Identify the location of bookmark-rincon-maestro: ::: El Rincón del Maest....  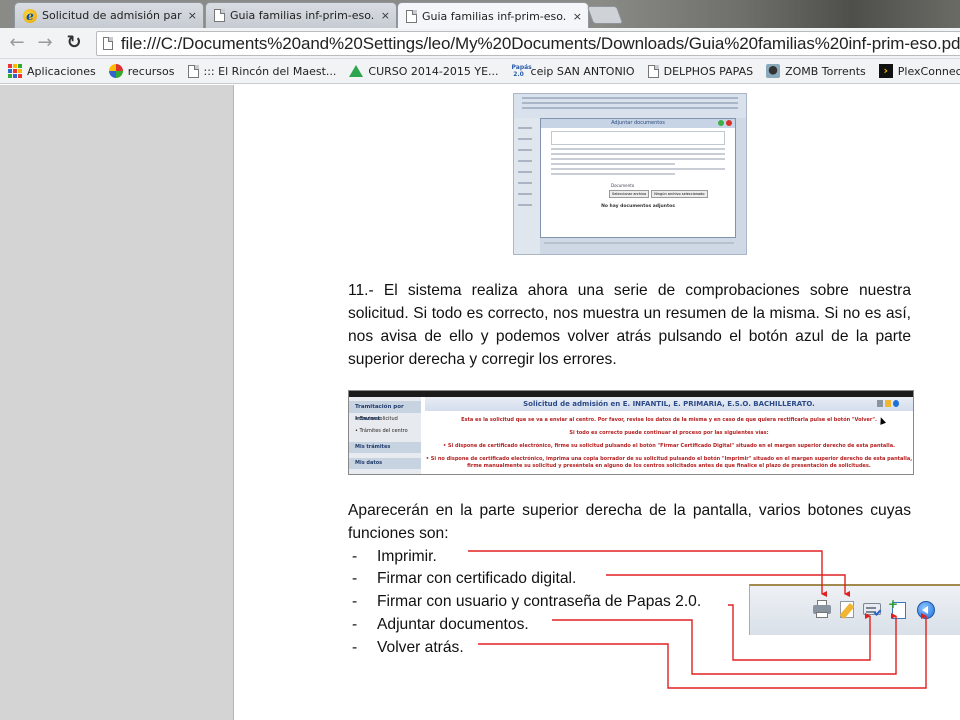
(262, 71).